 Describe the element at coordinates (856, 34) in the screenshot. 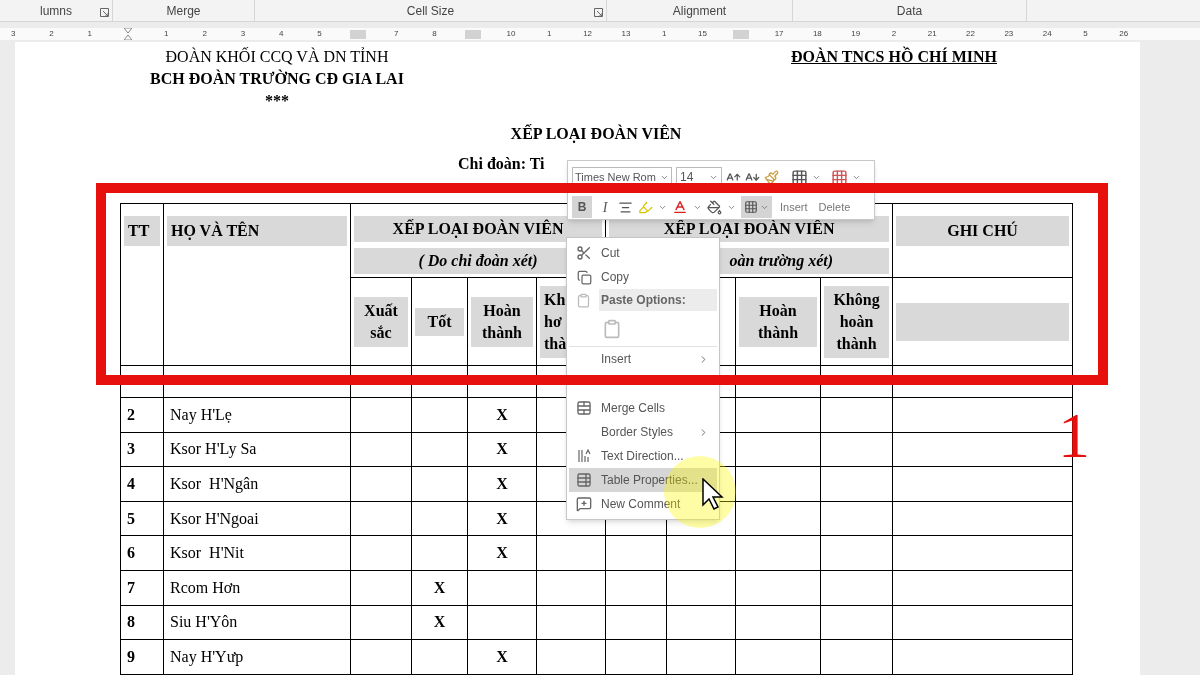

I see `ruler-number: 19` at that location.